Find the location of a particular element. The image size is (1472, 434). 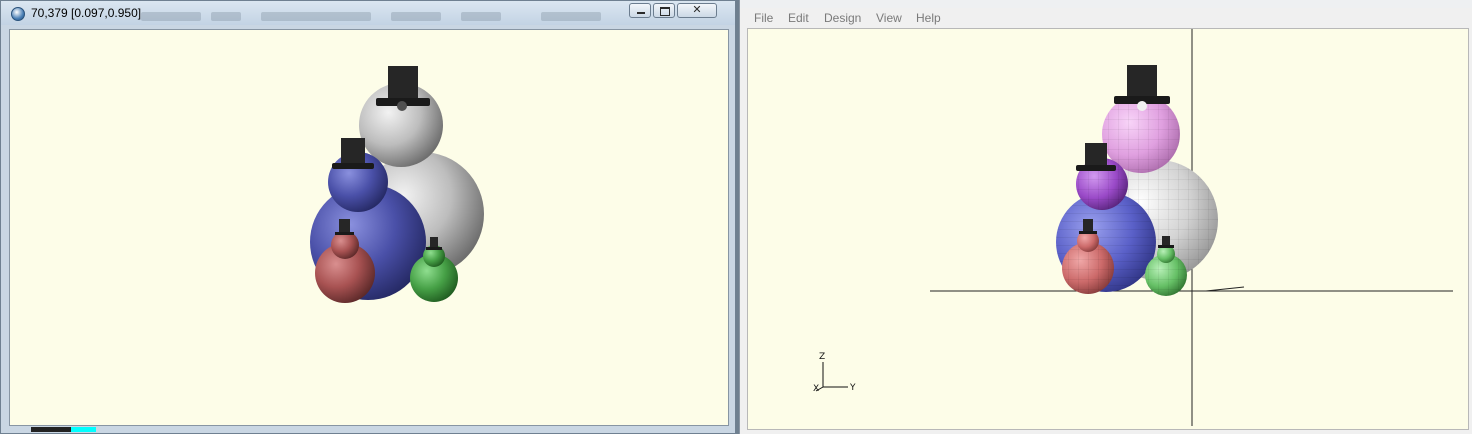

depth-axis-line is located at coordinates (1225, 289).